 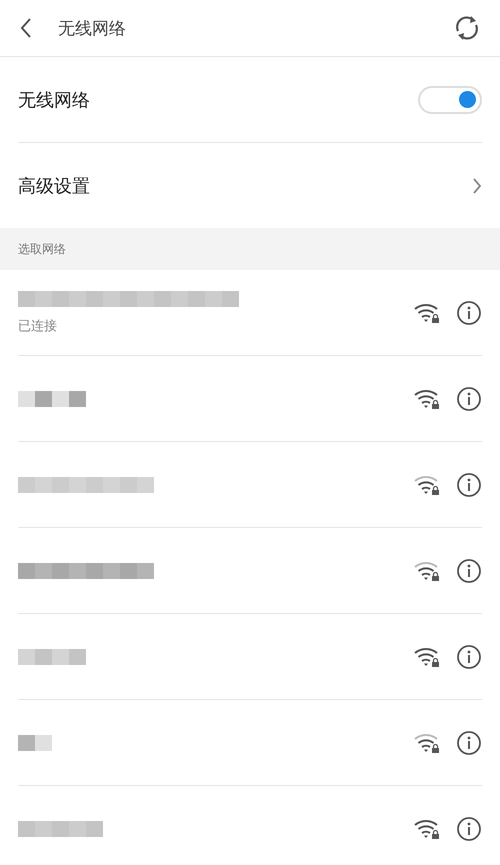 What do you see at coordinates (92, 29) in the screenshot?
I see `page-title: 无线网络` at bounding box center [92, 29].